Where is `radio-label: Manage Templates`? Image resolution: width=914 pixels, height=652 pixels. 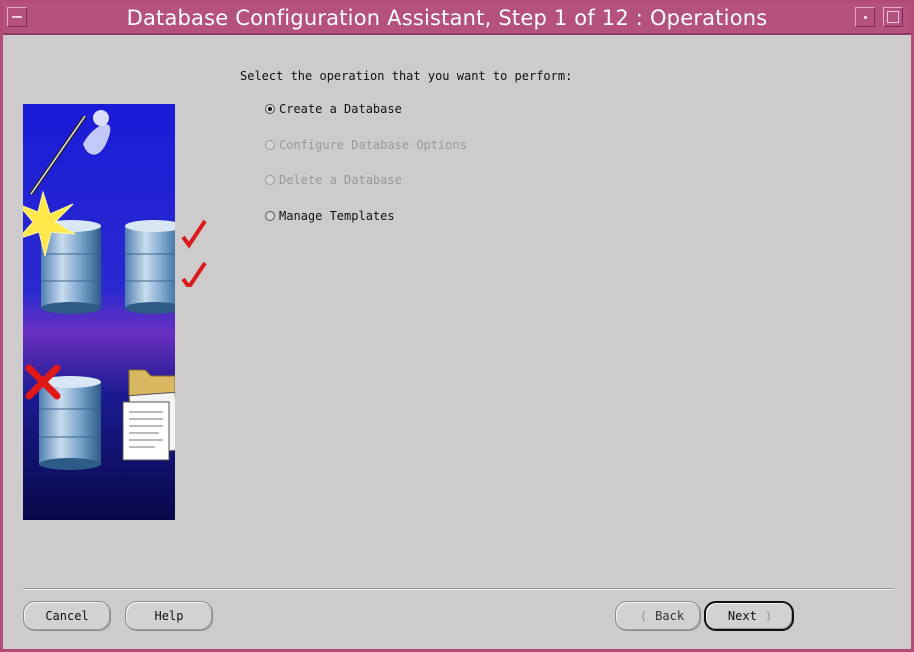
radio-label: Manage Templates is located at coordinates (337, 216).